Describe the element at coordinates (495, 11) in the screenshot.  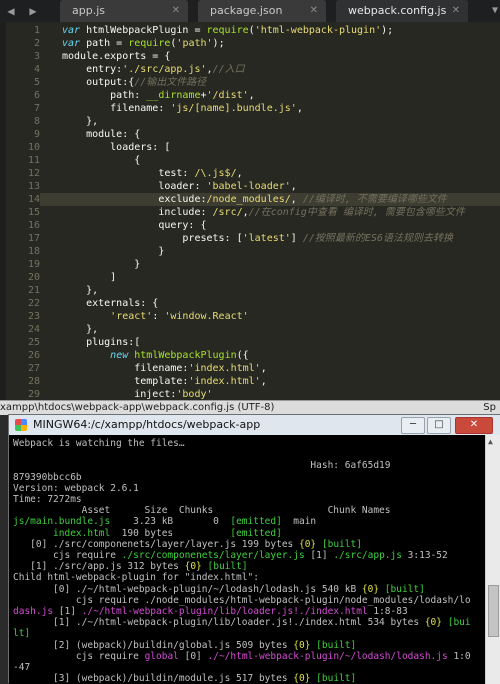
I see `tab-overflow-icon: ▼` at that location.